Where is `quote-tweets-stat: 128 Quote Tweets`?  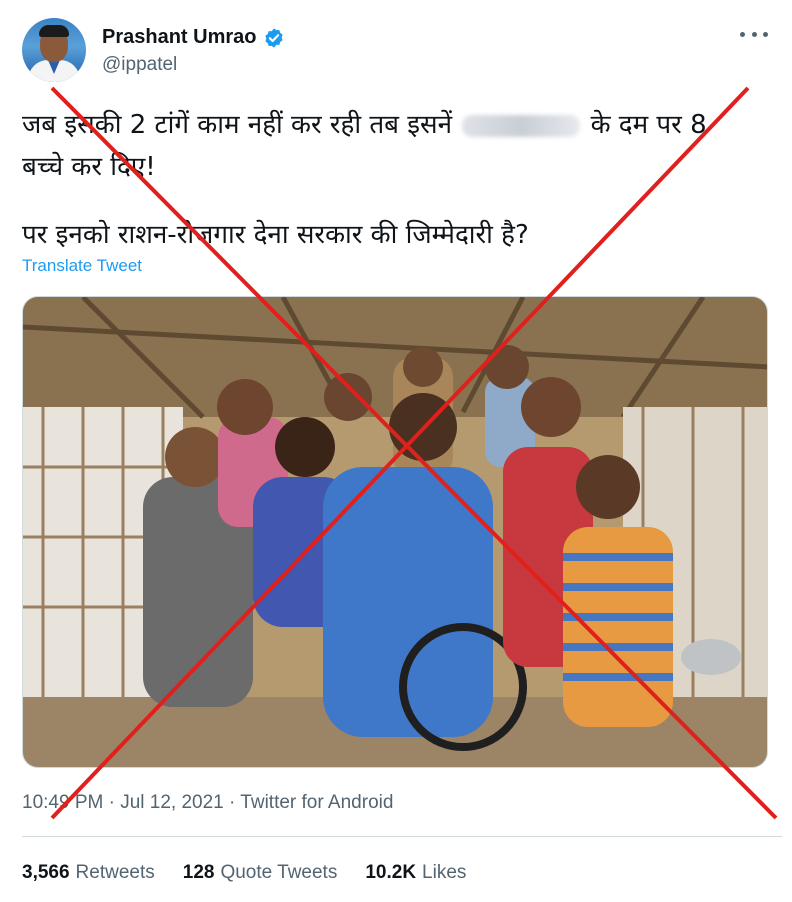
quote-tweets-stat: 128 Quote Tweets is located at coordinates (260, 873).